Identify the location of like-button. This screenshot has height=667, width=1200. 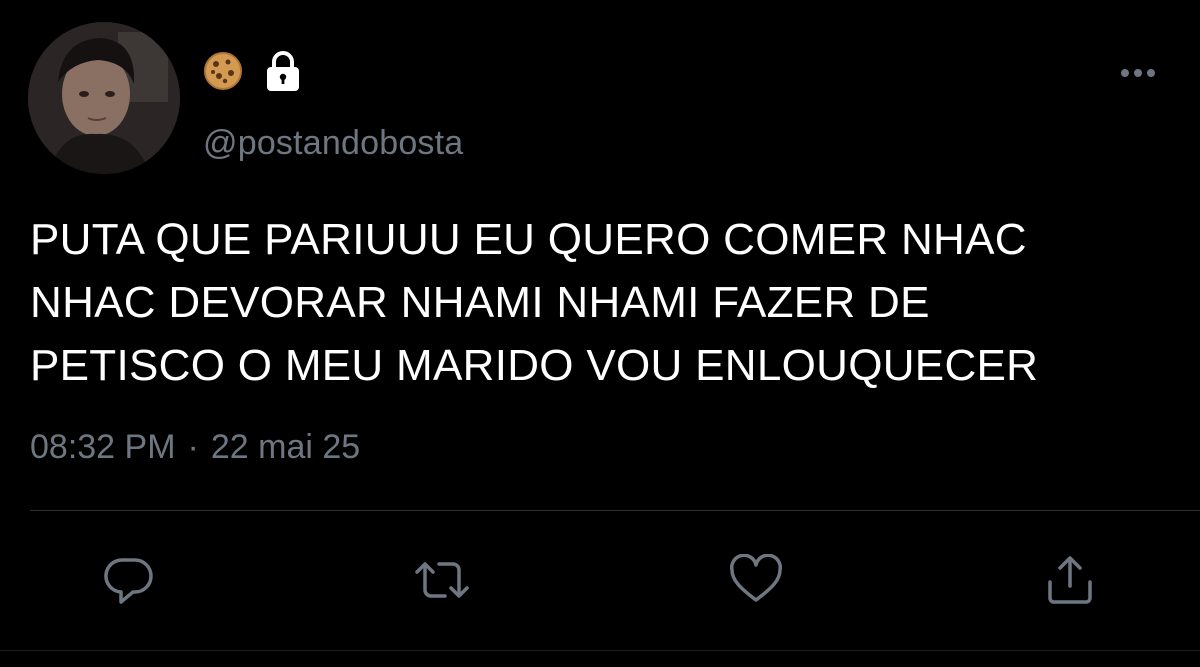
(756, 580).